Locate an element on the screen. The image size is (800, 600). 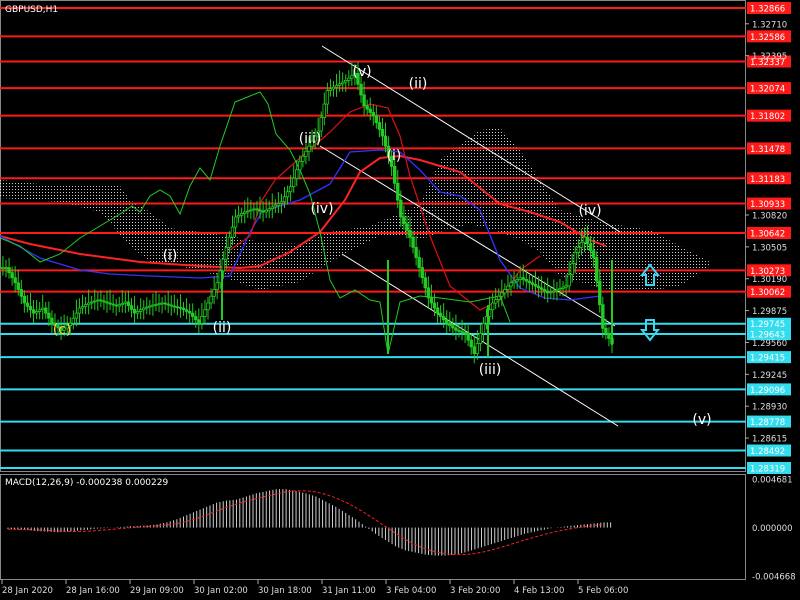
support-price-label: 1.28778 is located at coordinates (767, 423).